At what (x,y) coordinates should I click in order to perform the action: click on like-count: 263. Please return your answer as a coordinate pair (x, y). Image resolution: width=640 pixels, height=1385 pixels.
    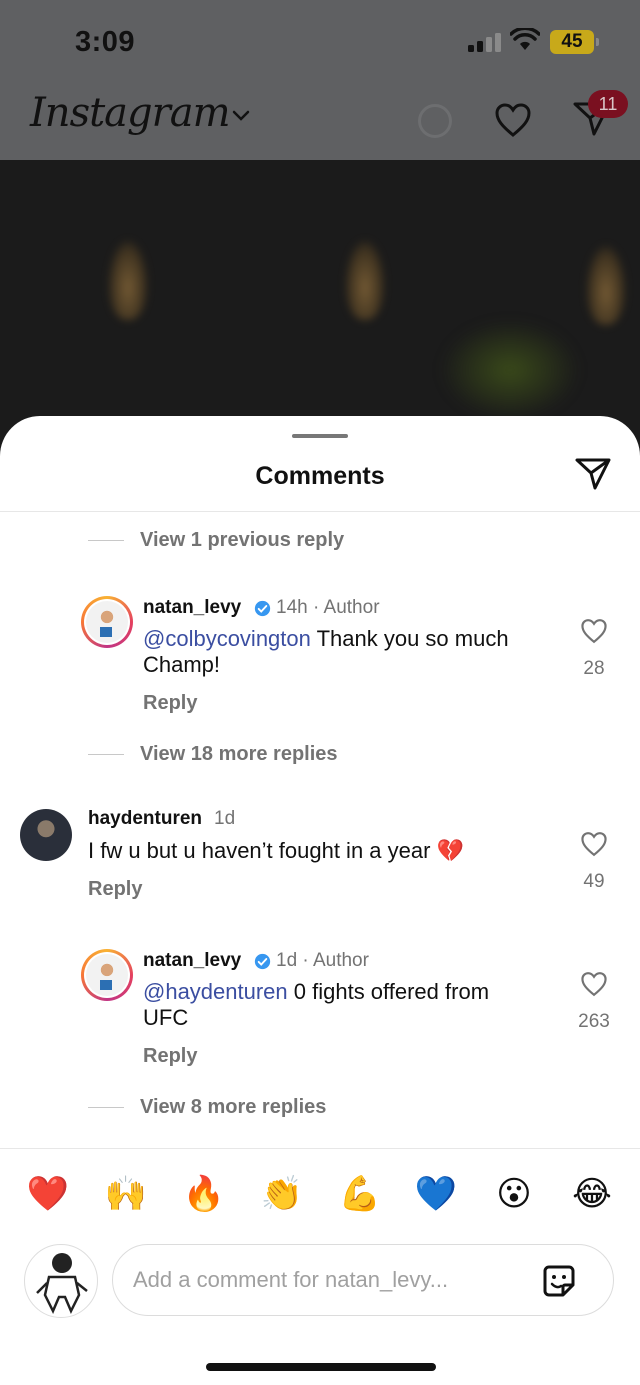
    Looking at the image, I should click on (594, 1021).